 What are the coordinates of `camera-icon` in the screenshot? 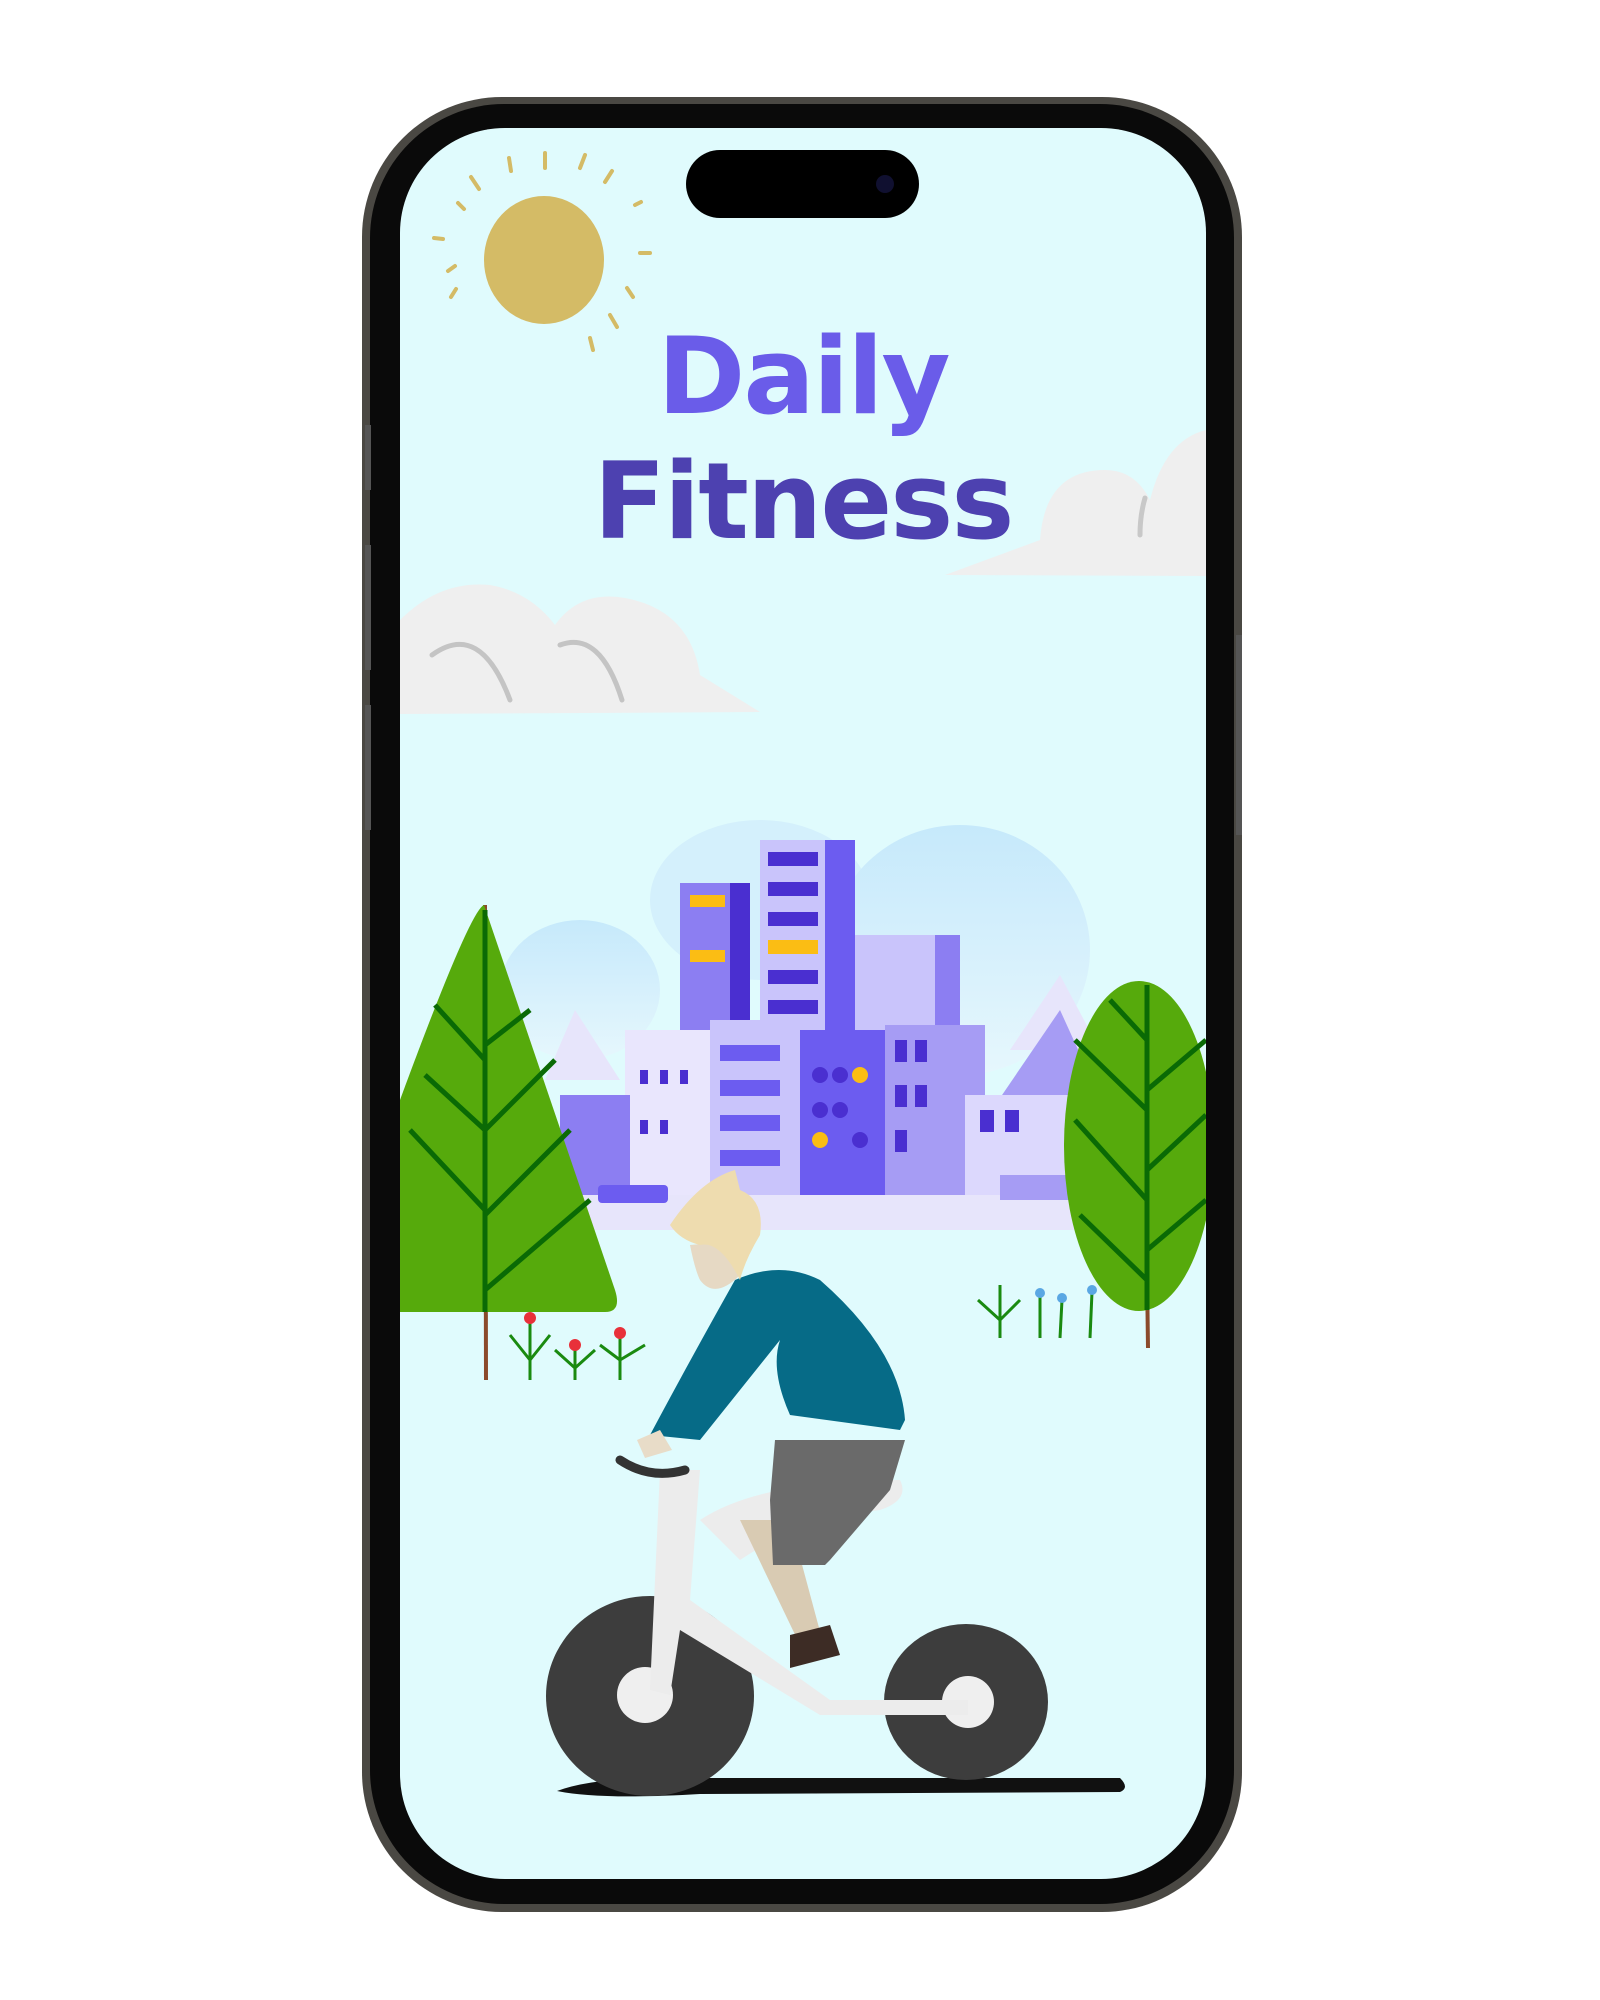 It's located at (885, 184).